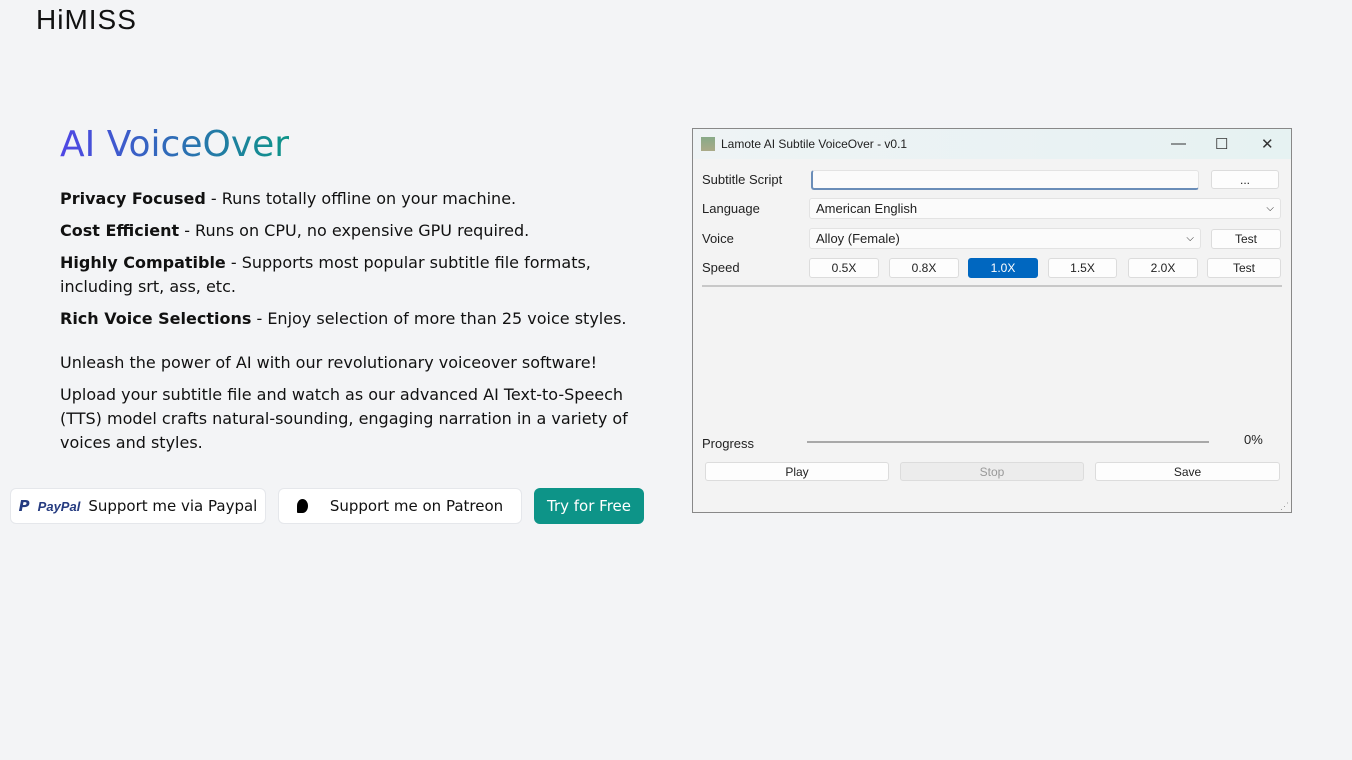 Image resolution: width=1352 pixels, height=760 pixels. Describe the element at coordinates (1253, 439) in the screenshot. I see `progress-value: 0%` at that location.